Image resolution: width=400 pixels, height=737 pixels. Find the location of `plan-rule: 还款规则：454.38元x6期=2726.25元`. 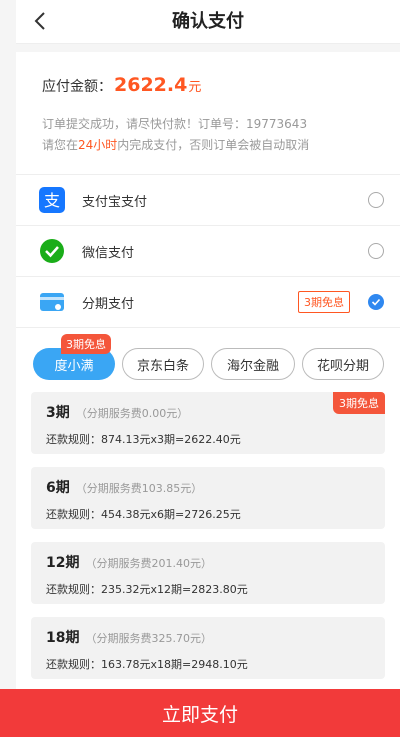

plan-rule: 还款规则：454.38元x6期=2726.25元 is located at coordinates (143, 514).